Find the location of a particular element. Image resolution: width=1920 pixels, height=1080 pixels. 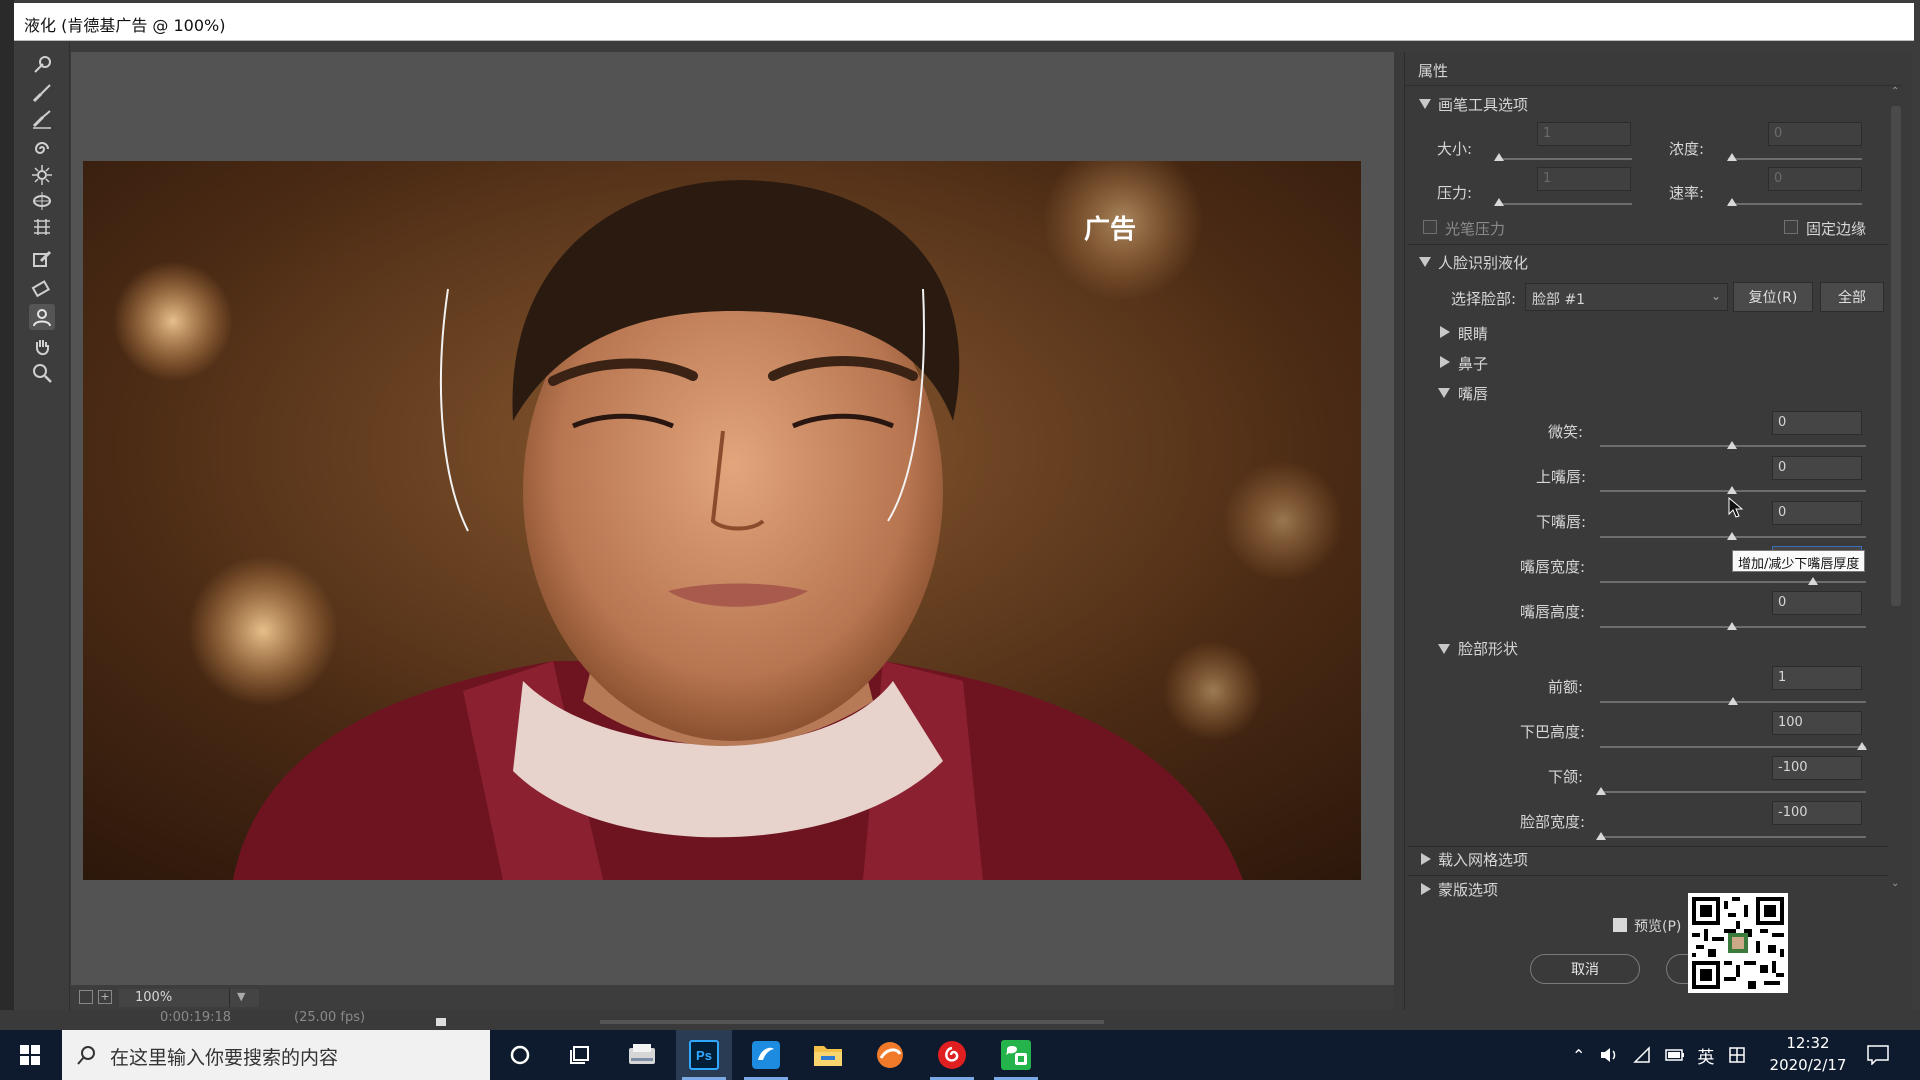

stylus-pressure-checkbox is located at coordinates (1430, 227).